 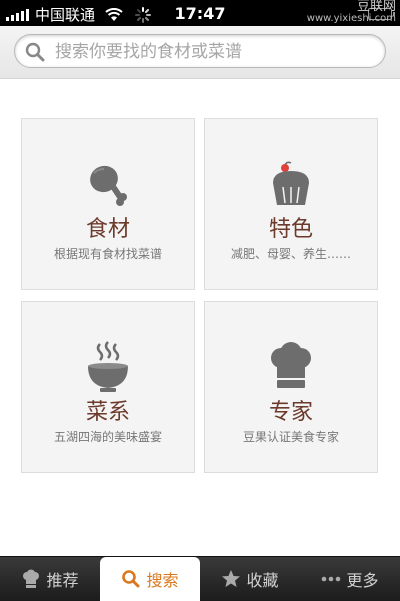 What do you see at coordinates (200, 13) in the screenshot?
I see `status-bar: 中国联通 17:47 豆联网 www.yixieshi.com` at bounding box center [200, 13].